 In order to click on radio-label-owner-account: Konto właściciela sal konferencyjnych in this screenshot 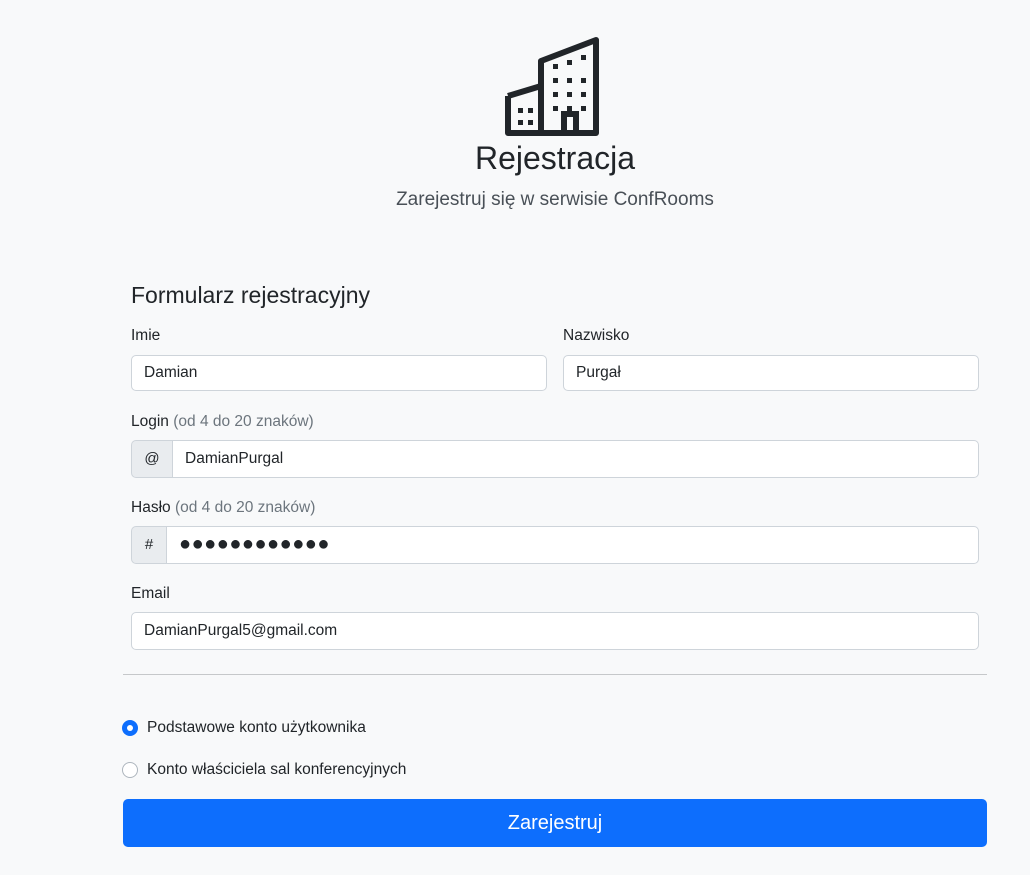, I will do `click(276, 770)`.